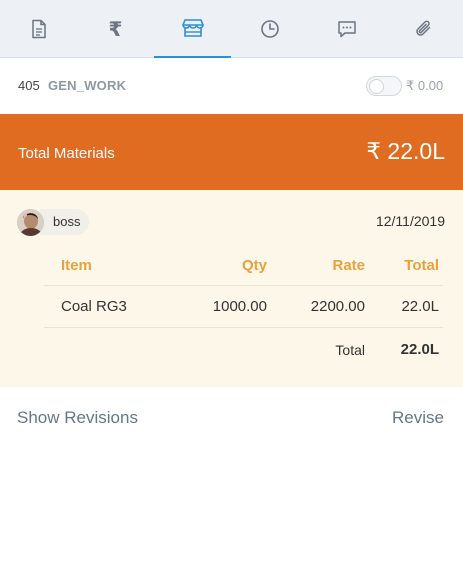 The height and width of the screenshot is (566, 463). Describe the element at coordinates (376, 86) in the screenshot. I see `toggle-knob` at that location.